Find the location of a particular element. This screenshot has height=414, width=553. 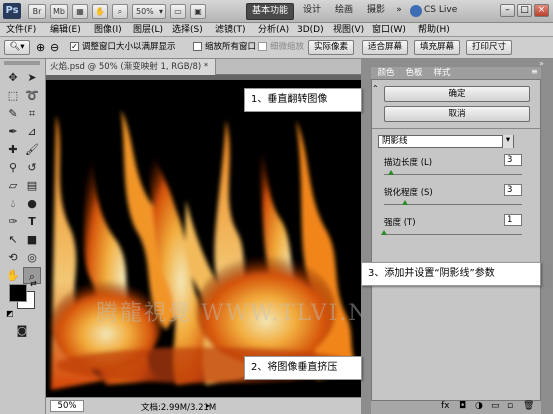

crop-tool-icon: ⌗ is located at coordinates (32, 113).